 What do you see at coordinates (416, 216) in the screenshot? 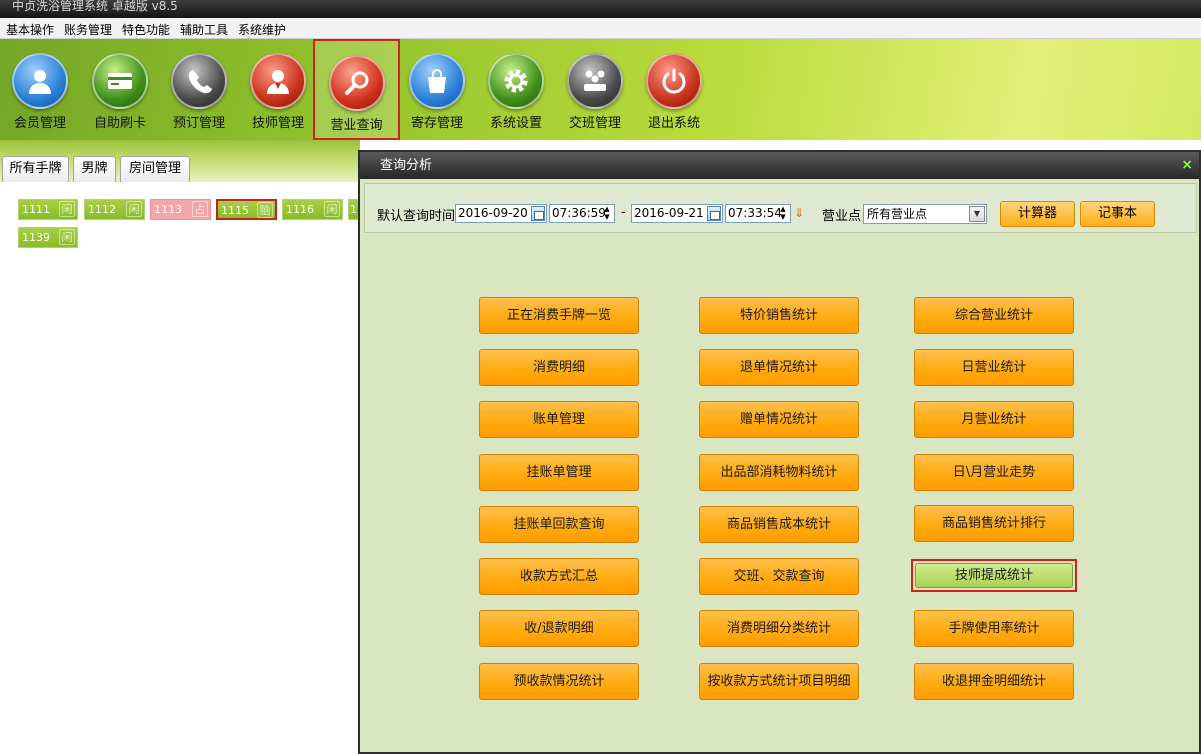
I see `query-time-label: 默认查询时间` at bounding box center [416, 216].